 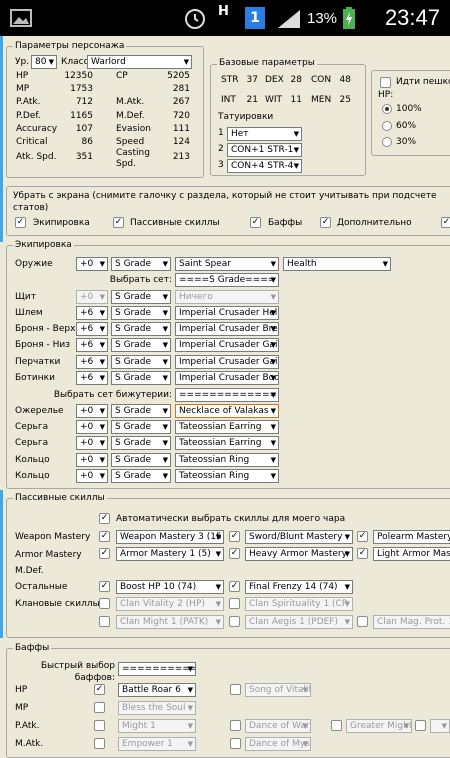 I want to click on buff-select: Dance of Warri ▼, so click(x=278, y=726).